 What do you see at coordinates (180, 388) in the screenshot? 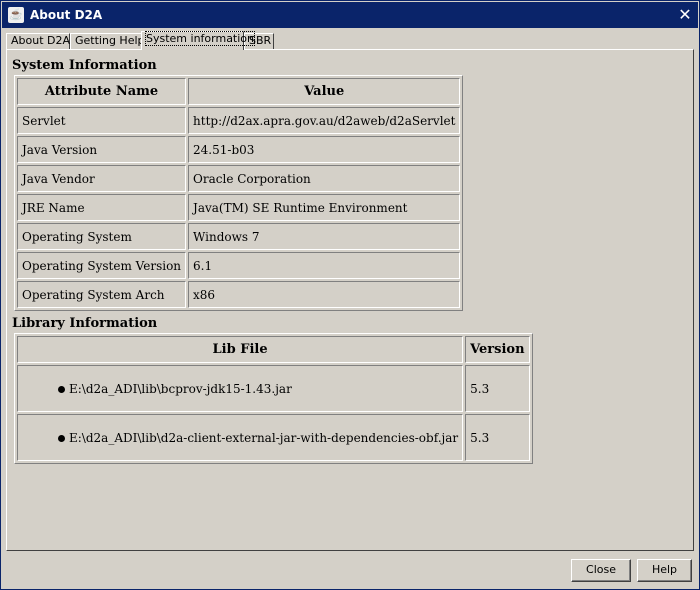
I see `lib-file-path: E:\d2a_ADI\lib\bcprov-jdk15-1.43.jar` at bounding box center [180, 388].